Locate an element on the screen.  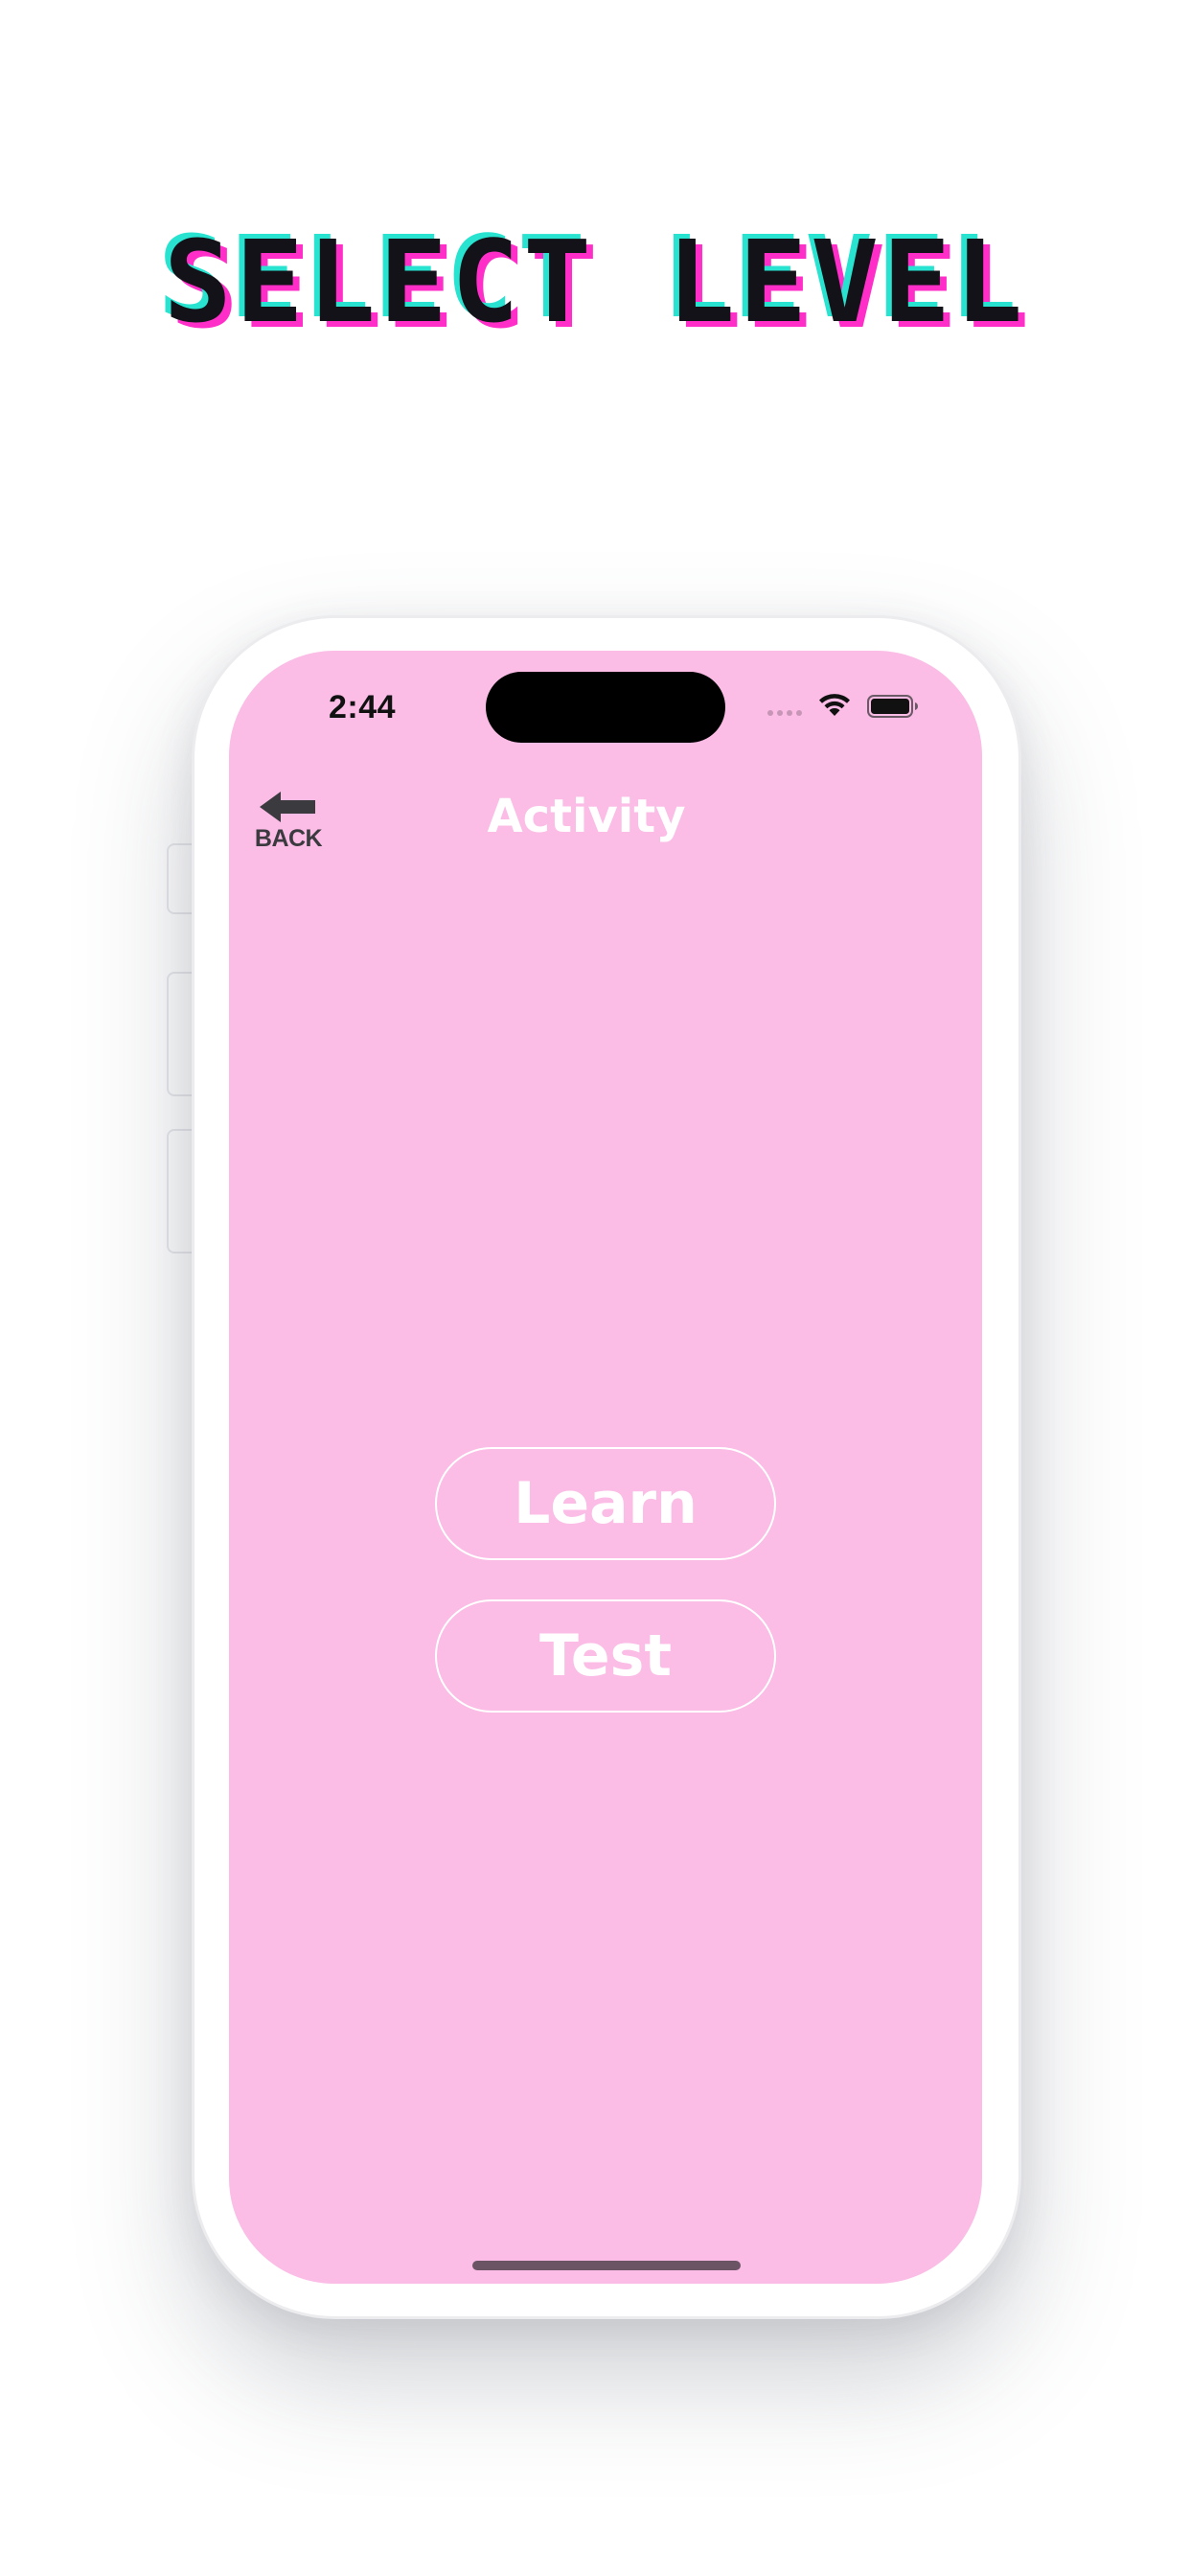
cellular-signal-icon is located at coordinates (785, 713).